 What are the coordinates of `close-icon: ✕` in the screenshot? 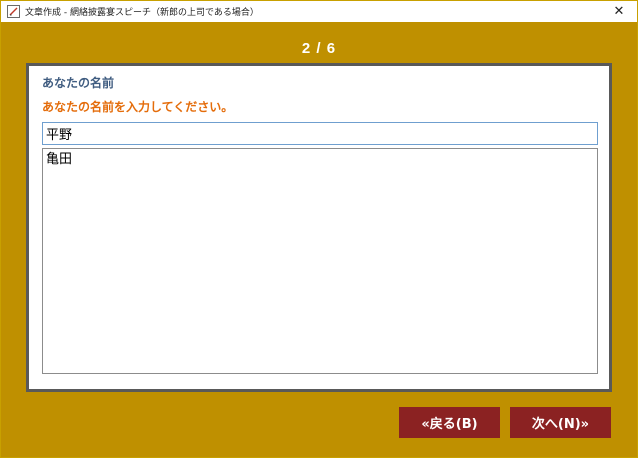 It's located at (619, 11).